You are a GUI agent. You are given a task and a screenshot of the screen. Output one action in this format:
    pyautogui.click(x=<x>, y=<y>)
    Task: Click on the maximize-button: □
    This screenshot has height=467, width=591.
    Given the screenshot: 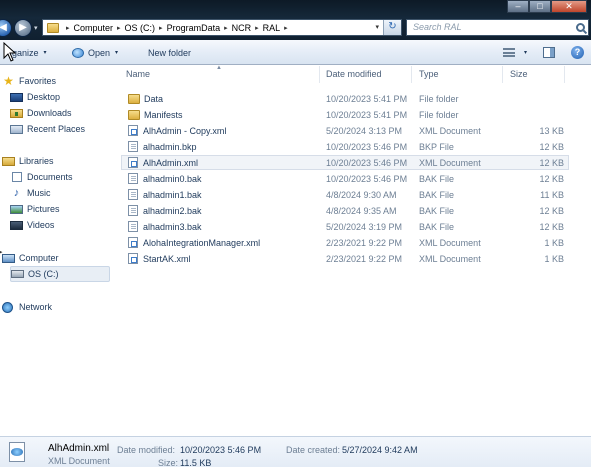 What is the action you would take?
    pyautogui.click(x=540, y=6)
    